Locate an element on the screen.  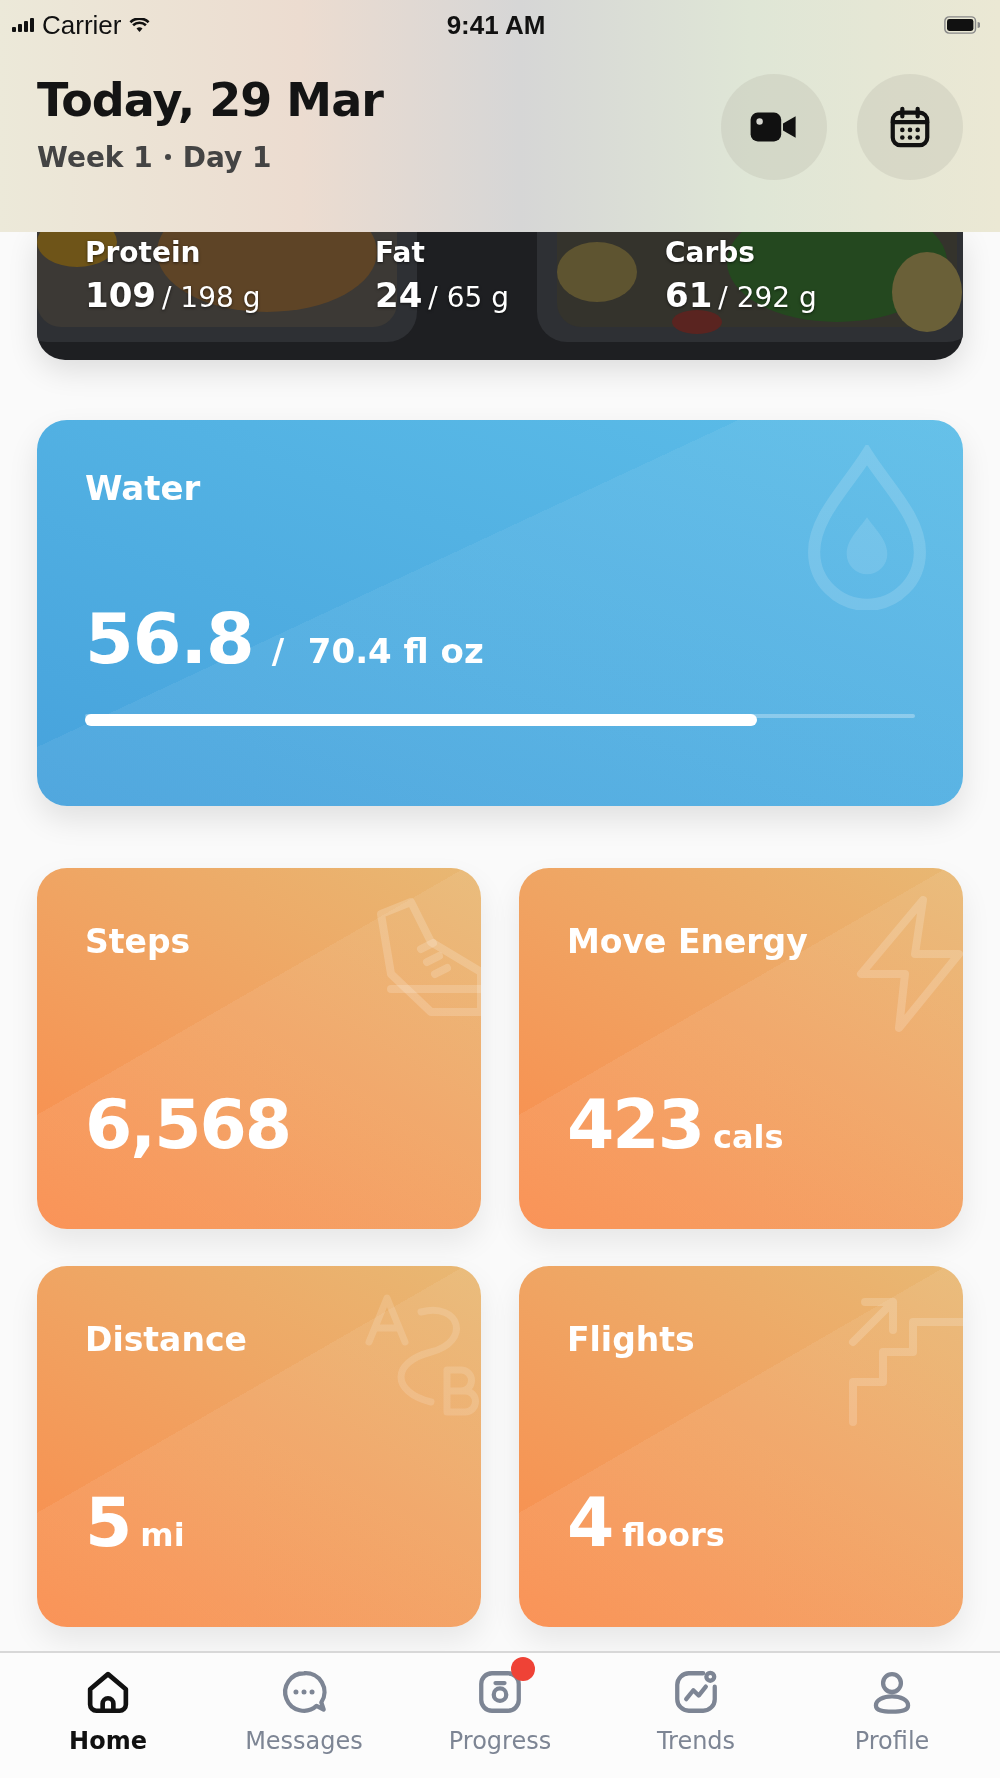
tab-item: Profile is located at coordinates (892, 1715).